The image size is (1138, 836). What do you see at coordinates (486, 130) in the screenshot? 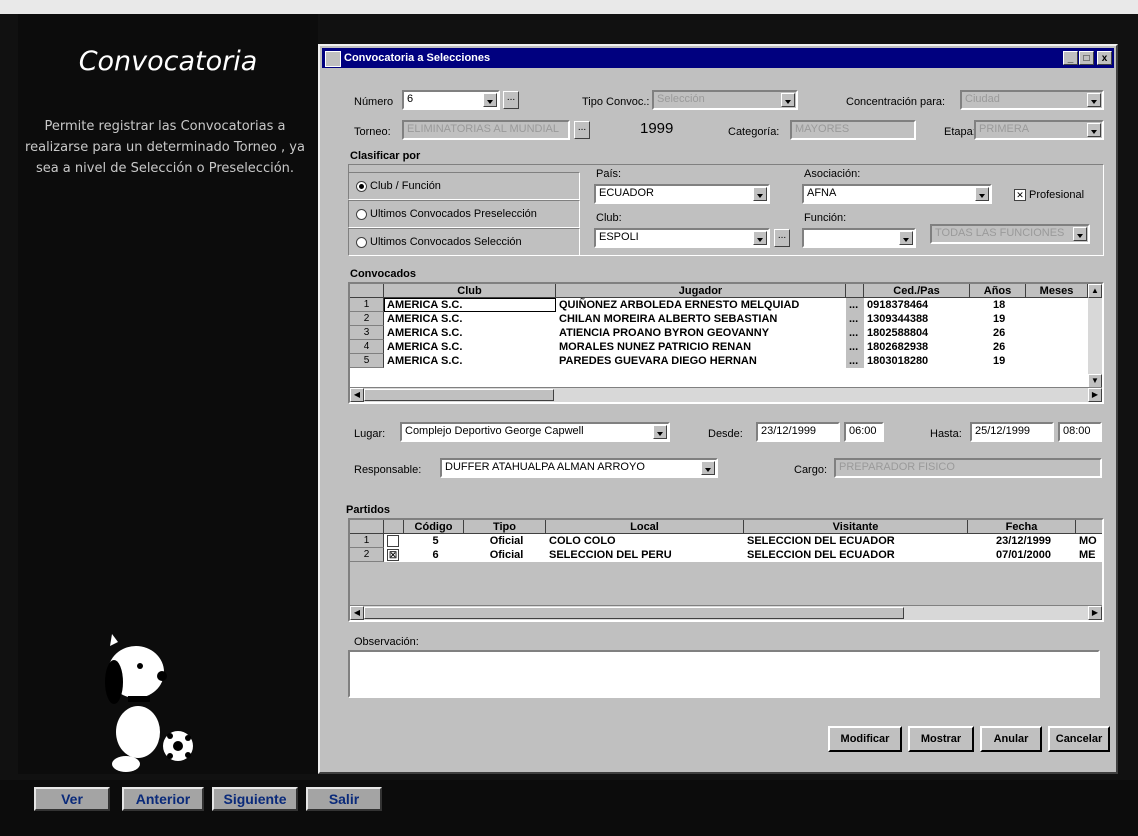
I see `torneo-field: ELIMINATORIAS AL MUNDIAL` at bounding box center [486, 130].